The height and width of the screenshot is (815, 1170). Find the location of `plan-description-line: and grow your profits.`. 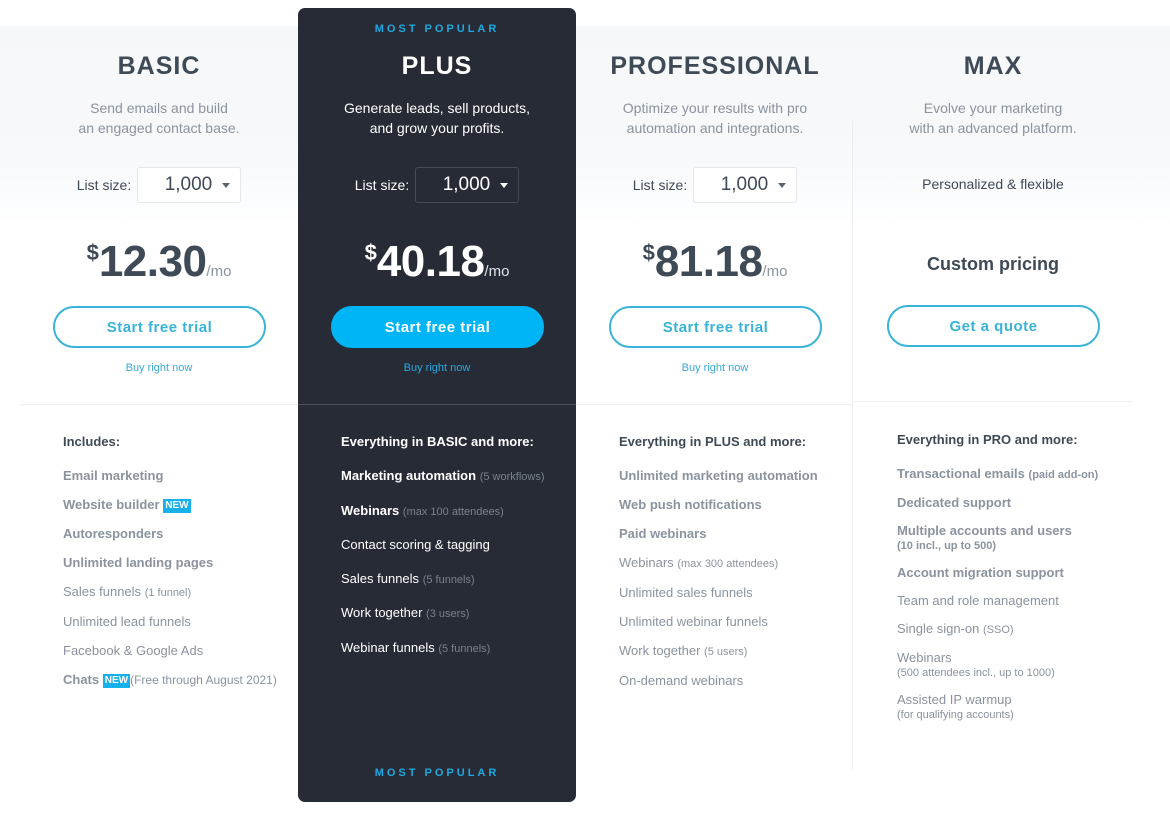

plan-description-line: and grow your profits. is located at coordinates (437, 128).